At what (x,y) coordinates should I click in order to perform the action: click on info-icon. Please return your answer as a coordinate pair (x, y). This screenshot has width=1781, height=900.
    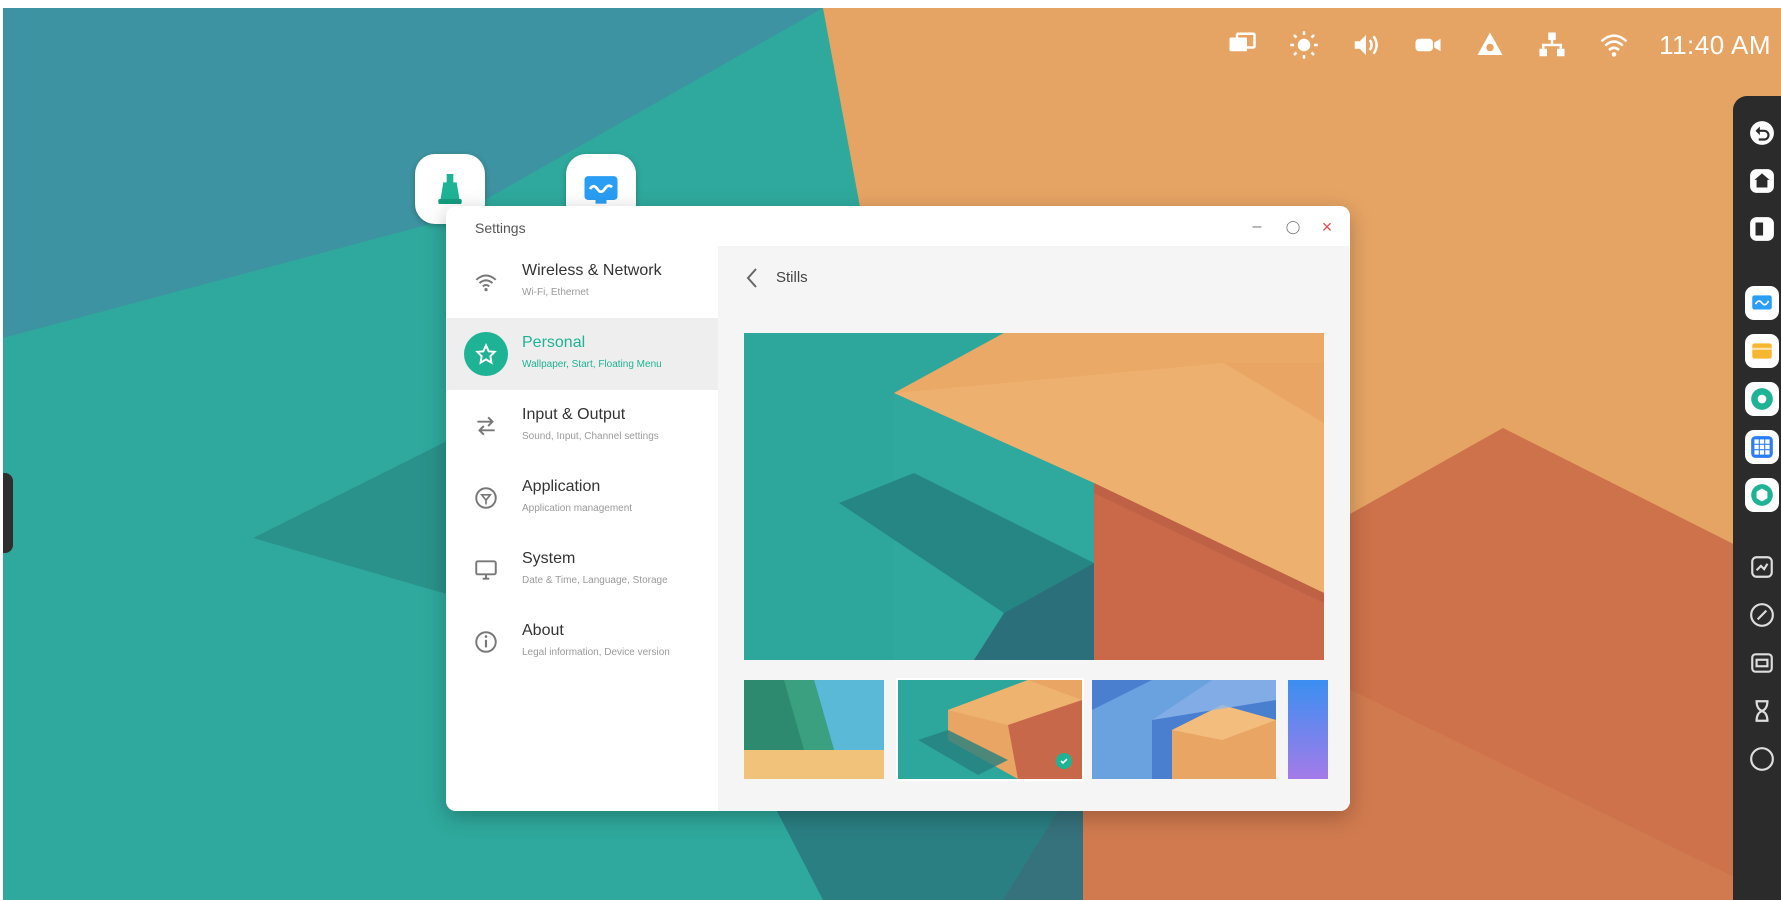
    Looking at the image, I should click on (486, 642).